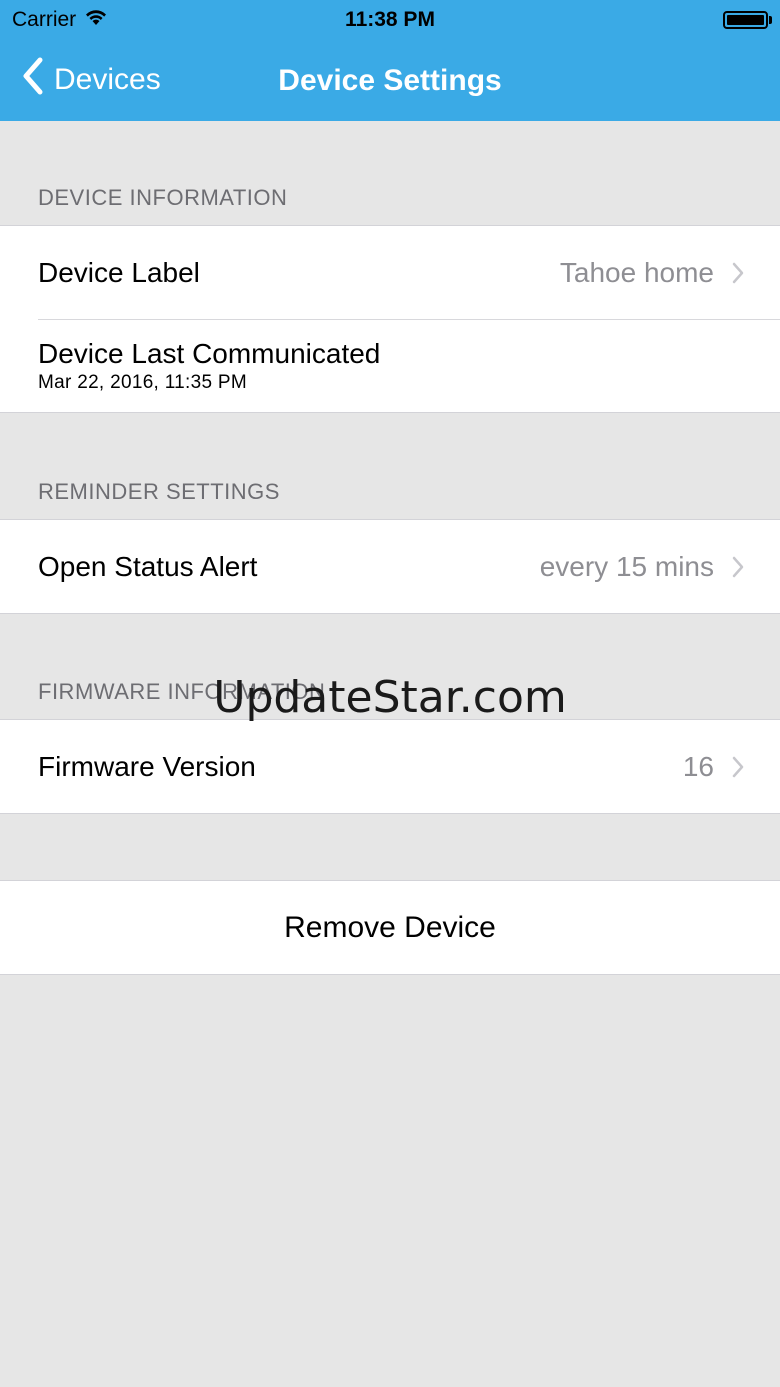  Describe the element at coordinates (119, 272) in the screenshot. I see `device-label-title: Device Label` at that location.